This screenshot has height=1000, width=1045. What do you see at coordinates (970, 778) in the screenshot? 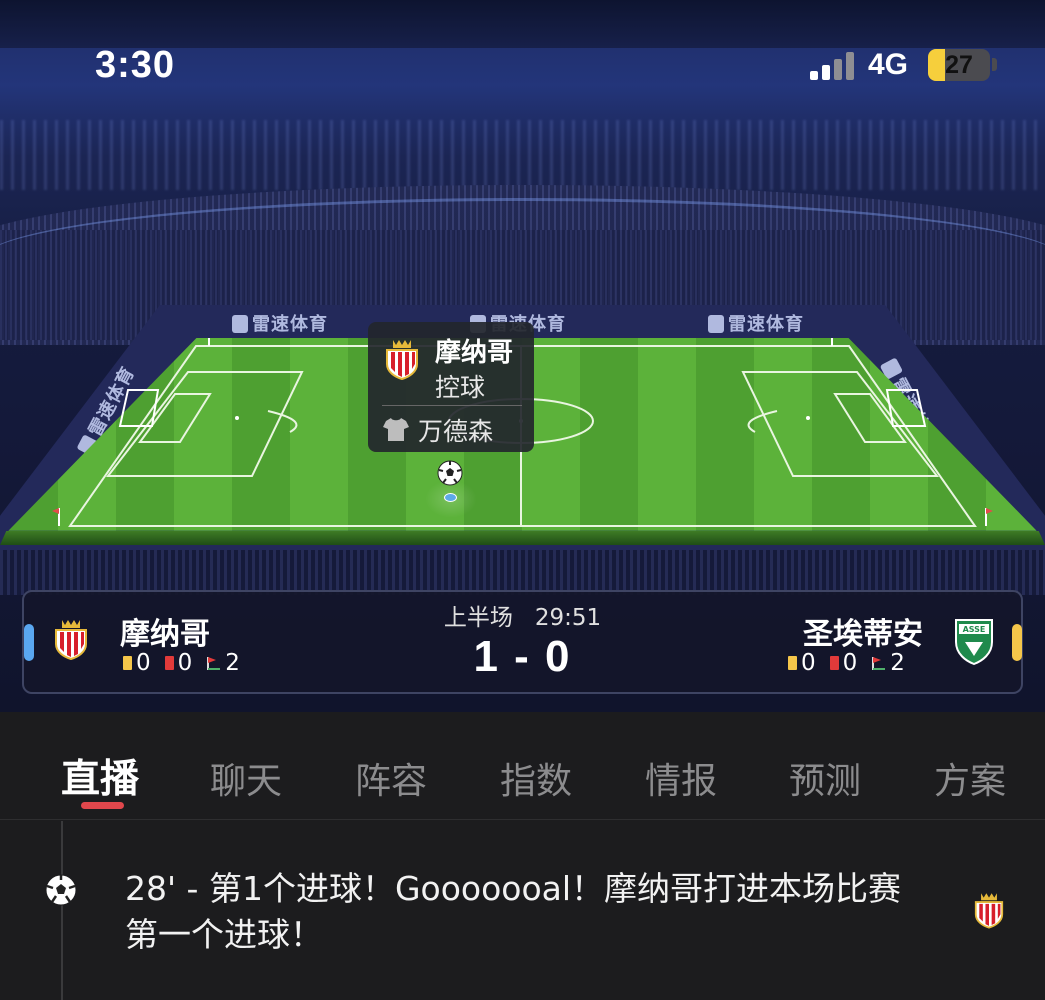
I see `tab-plans: 方案` at bounding box center [970, 778].